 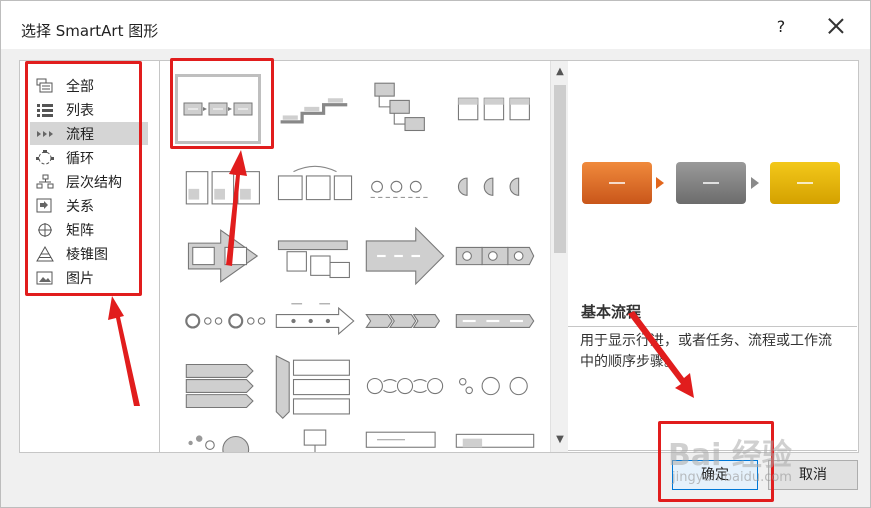 What do you see at coordinates (560, 169) in the screenshot?
I see `scroll-thumb` at bounding box center [560, 169].